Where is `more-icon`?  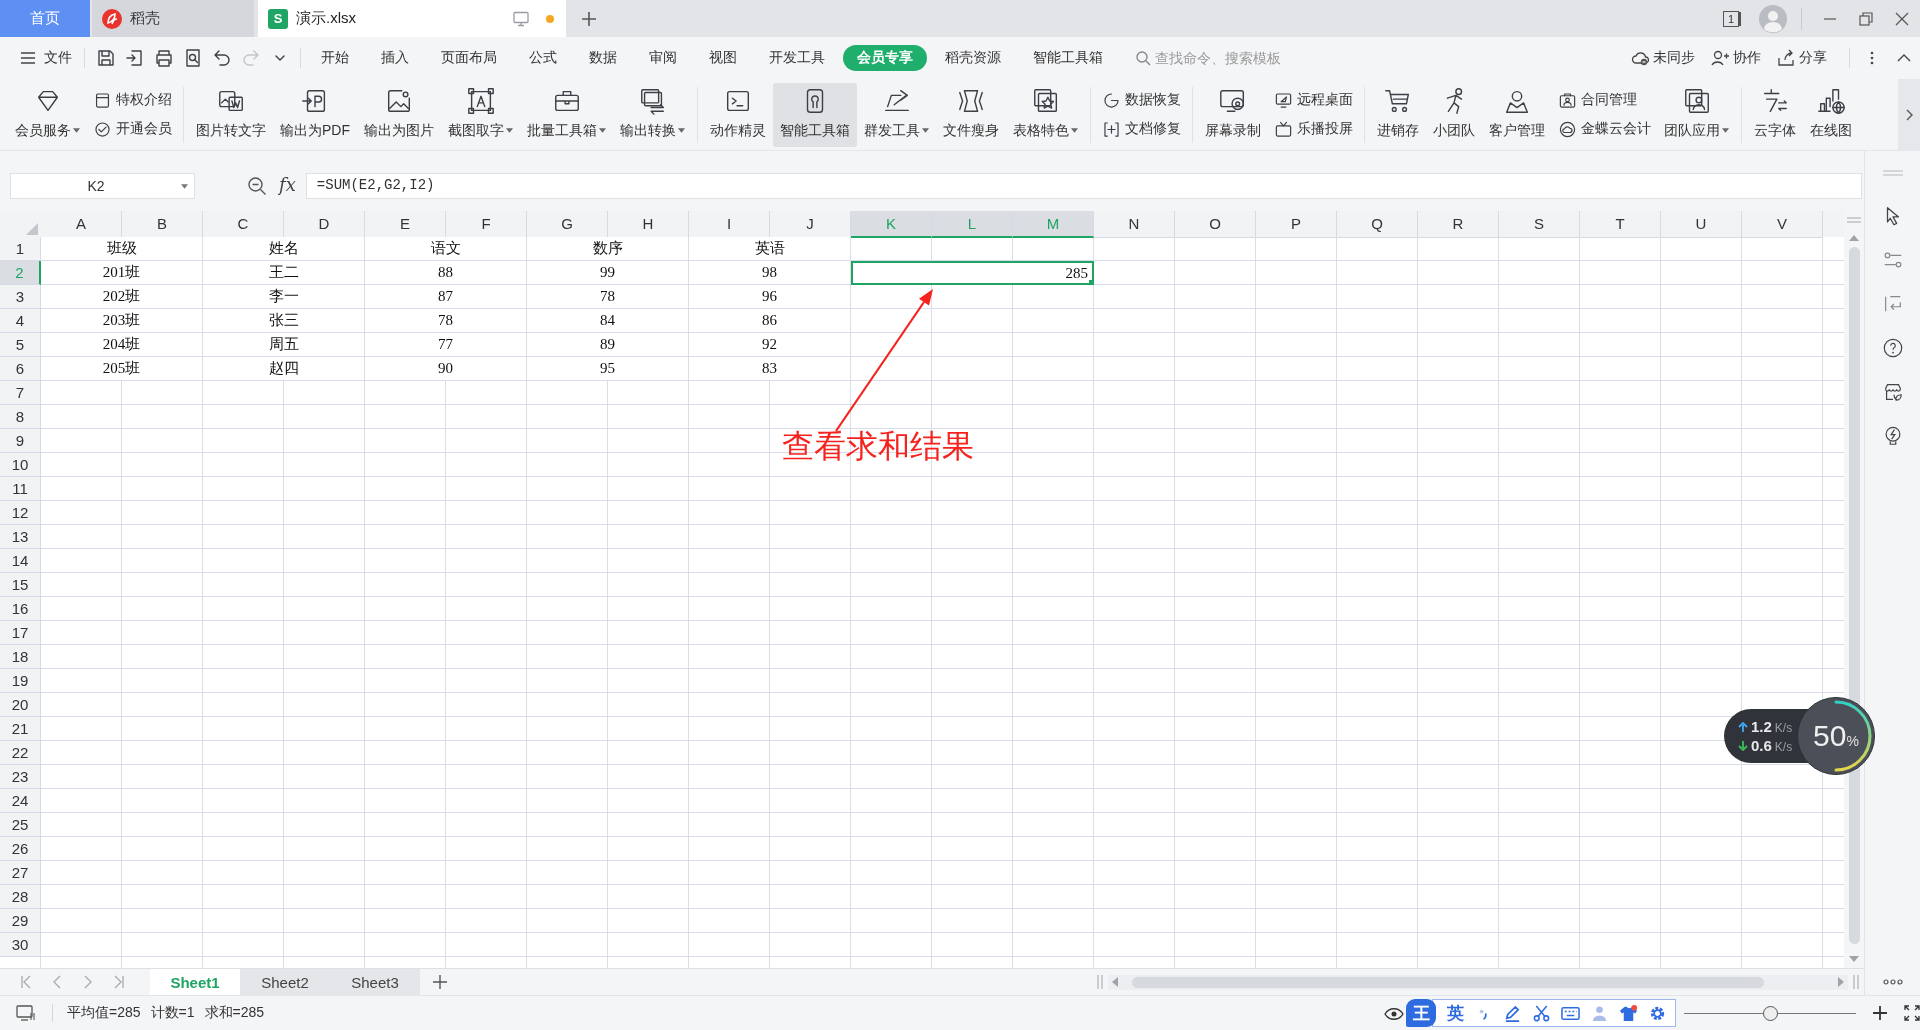 more-icon is located at coordinates (1892, 982).